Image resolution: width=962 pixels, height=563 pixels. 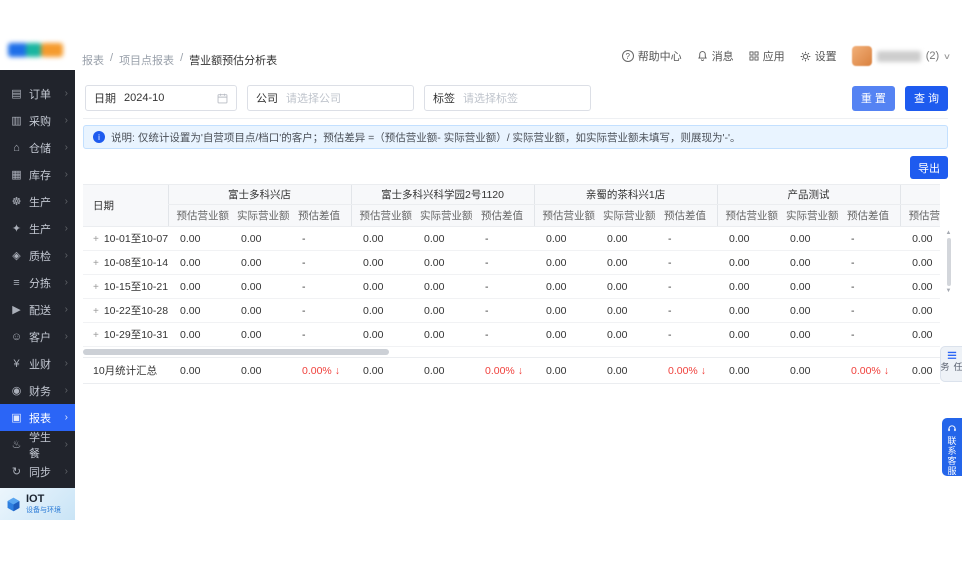 I want to click on sidebar-item-14: ♨ 学生餐 ›, so click(x=37, y=445).